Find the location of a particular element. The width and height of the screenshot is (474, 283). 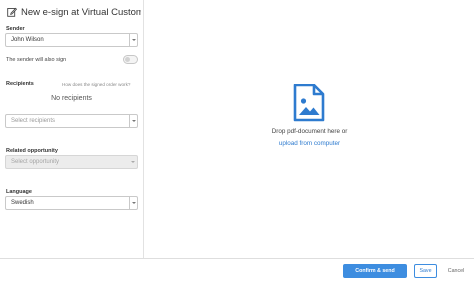

language-select: Swedish is located at coordinates (71, 203).